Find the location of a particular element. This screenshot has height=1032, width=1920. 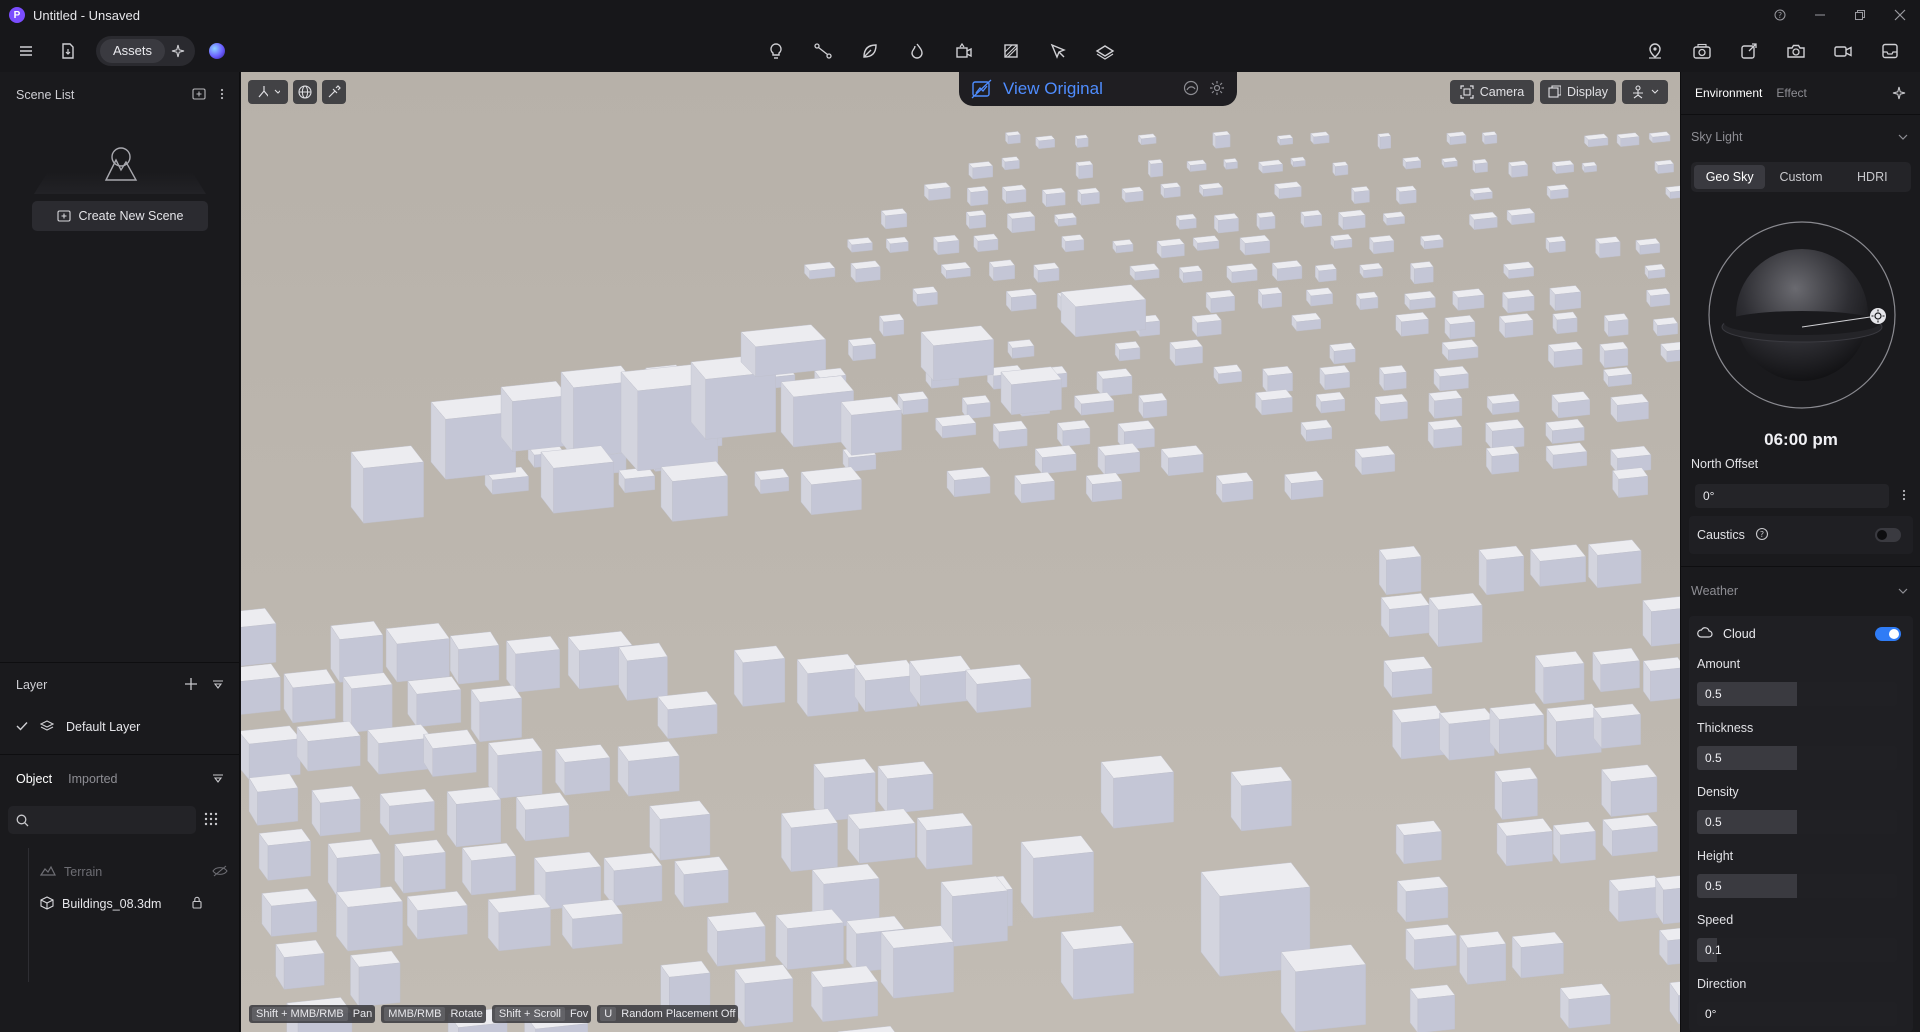

animated-camera-icon is located at coordinates (964, 51).